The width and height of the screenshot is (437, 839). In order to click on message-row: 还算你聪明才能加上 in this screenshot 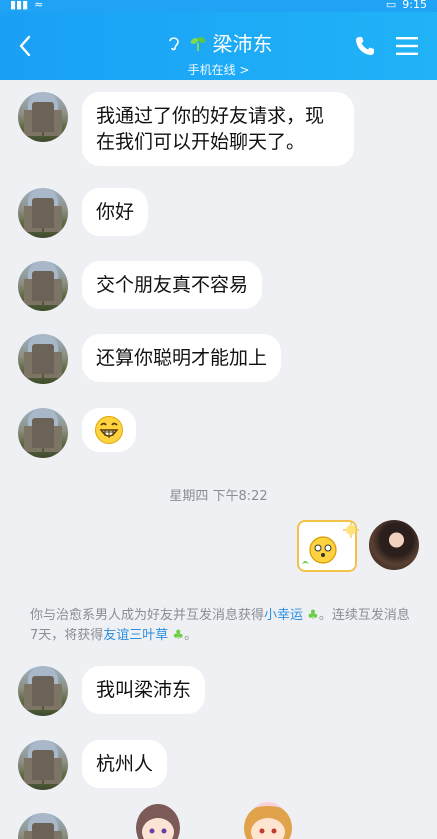, I will do `click(150, 359)`.